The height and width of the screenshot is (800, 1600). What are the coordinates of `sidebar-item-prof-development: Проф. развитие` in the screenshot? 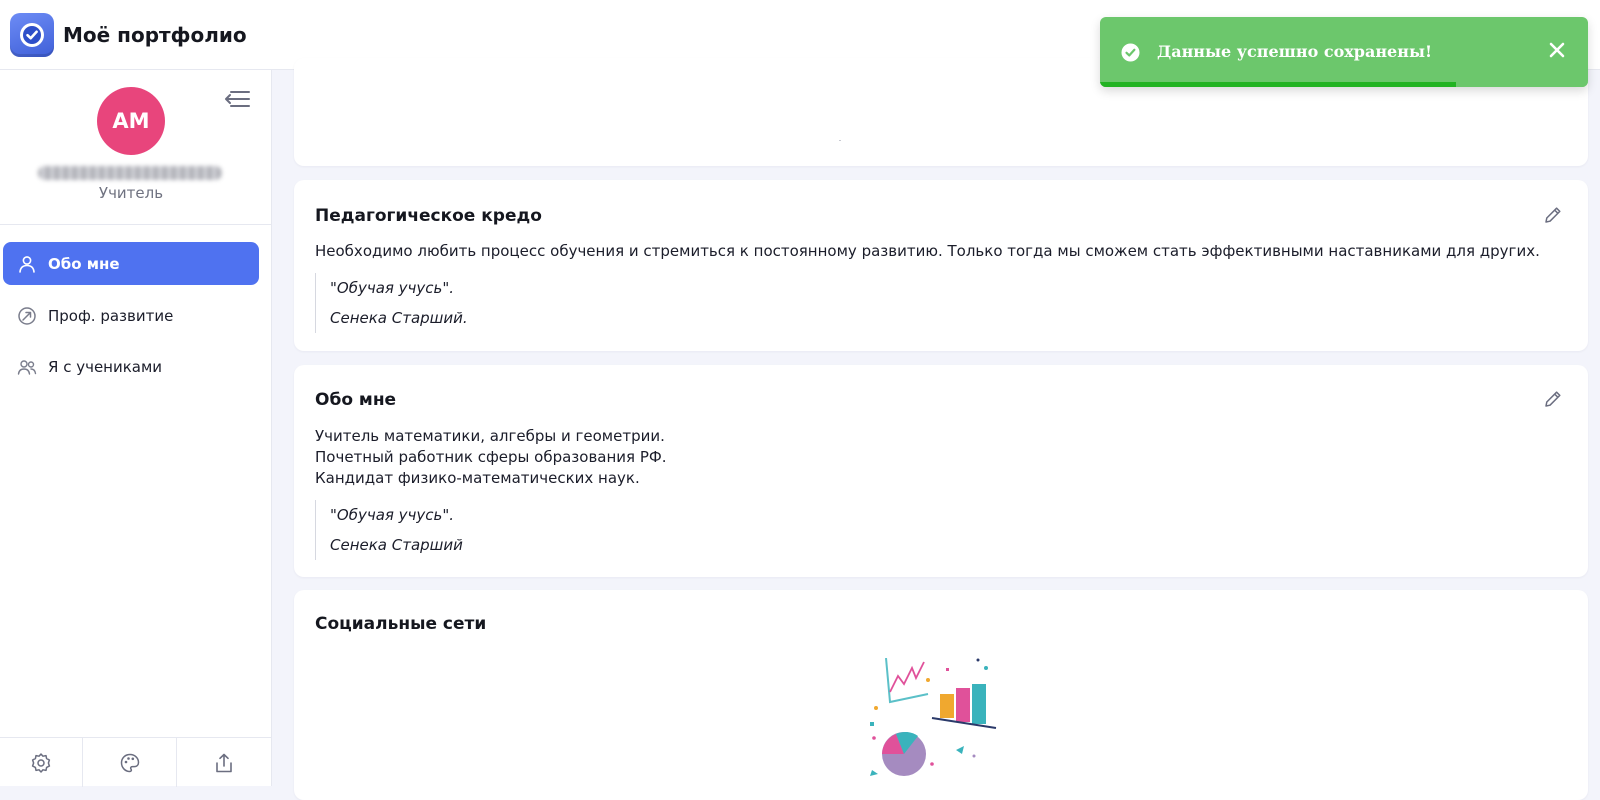 It's located at (131, 315).